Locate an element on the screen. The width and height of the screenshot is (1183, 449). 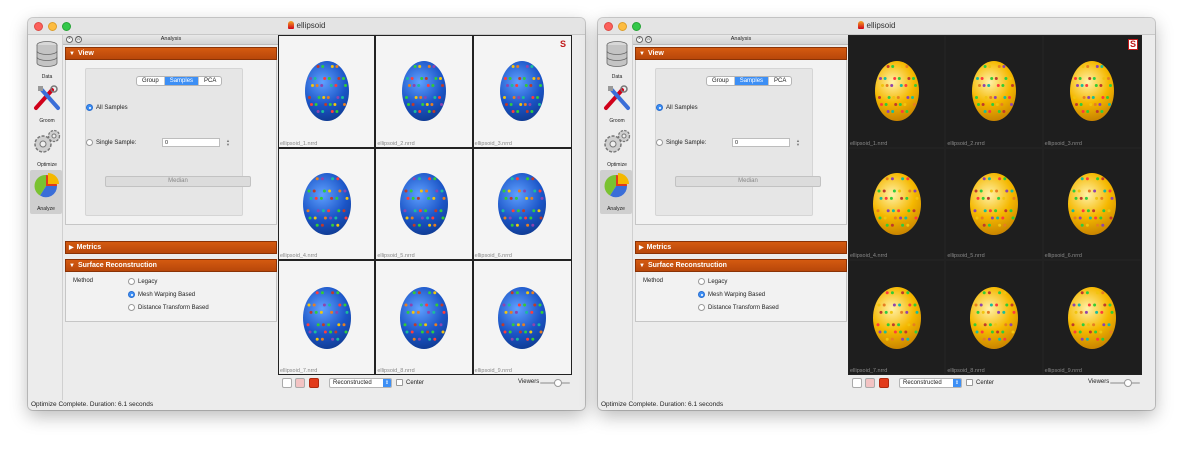
view-tabs: Group Samples PCA is located at coordinates (179, 81).